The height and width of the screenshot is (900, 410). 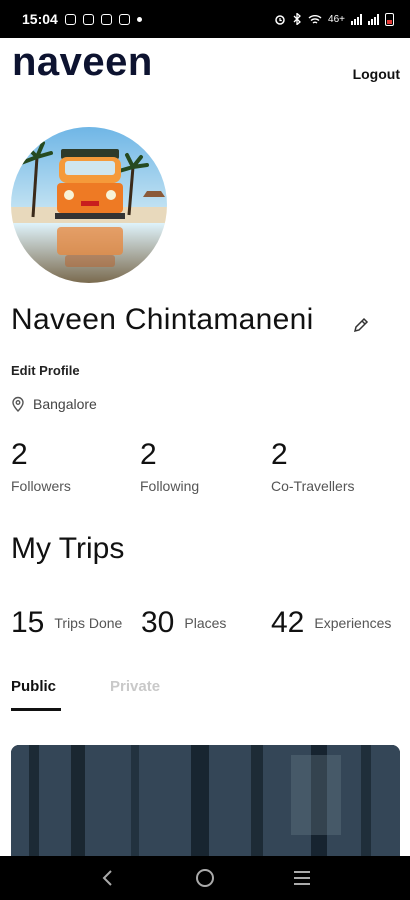 What do you see at coordinates (315, 19) in the screenshot?
I see `wifi-icon` at bounding box center [315, 19].